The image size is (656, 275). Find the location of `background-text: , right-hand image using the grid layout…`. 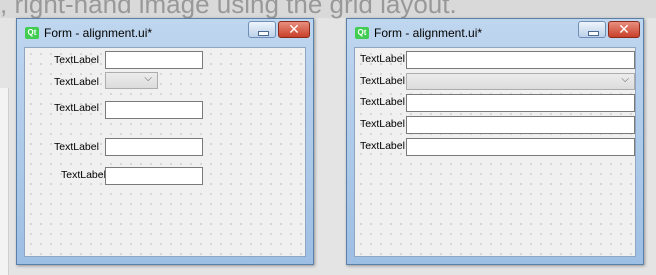

background-text: , right-hand image using the grid layout… is located at coordinates (228, 9).